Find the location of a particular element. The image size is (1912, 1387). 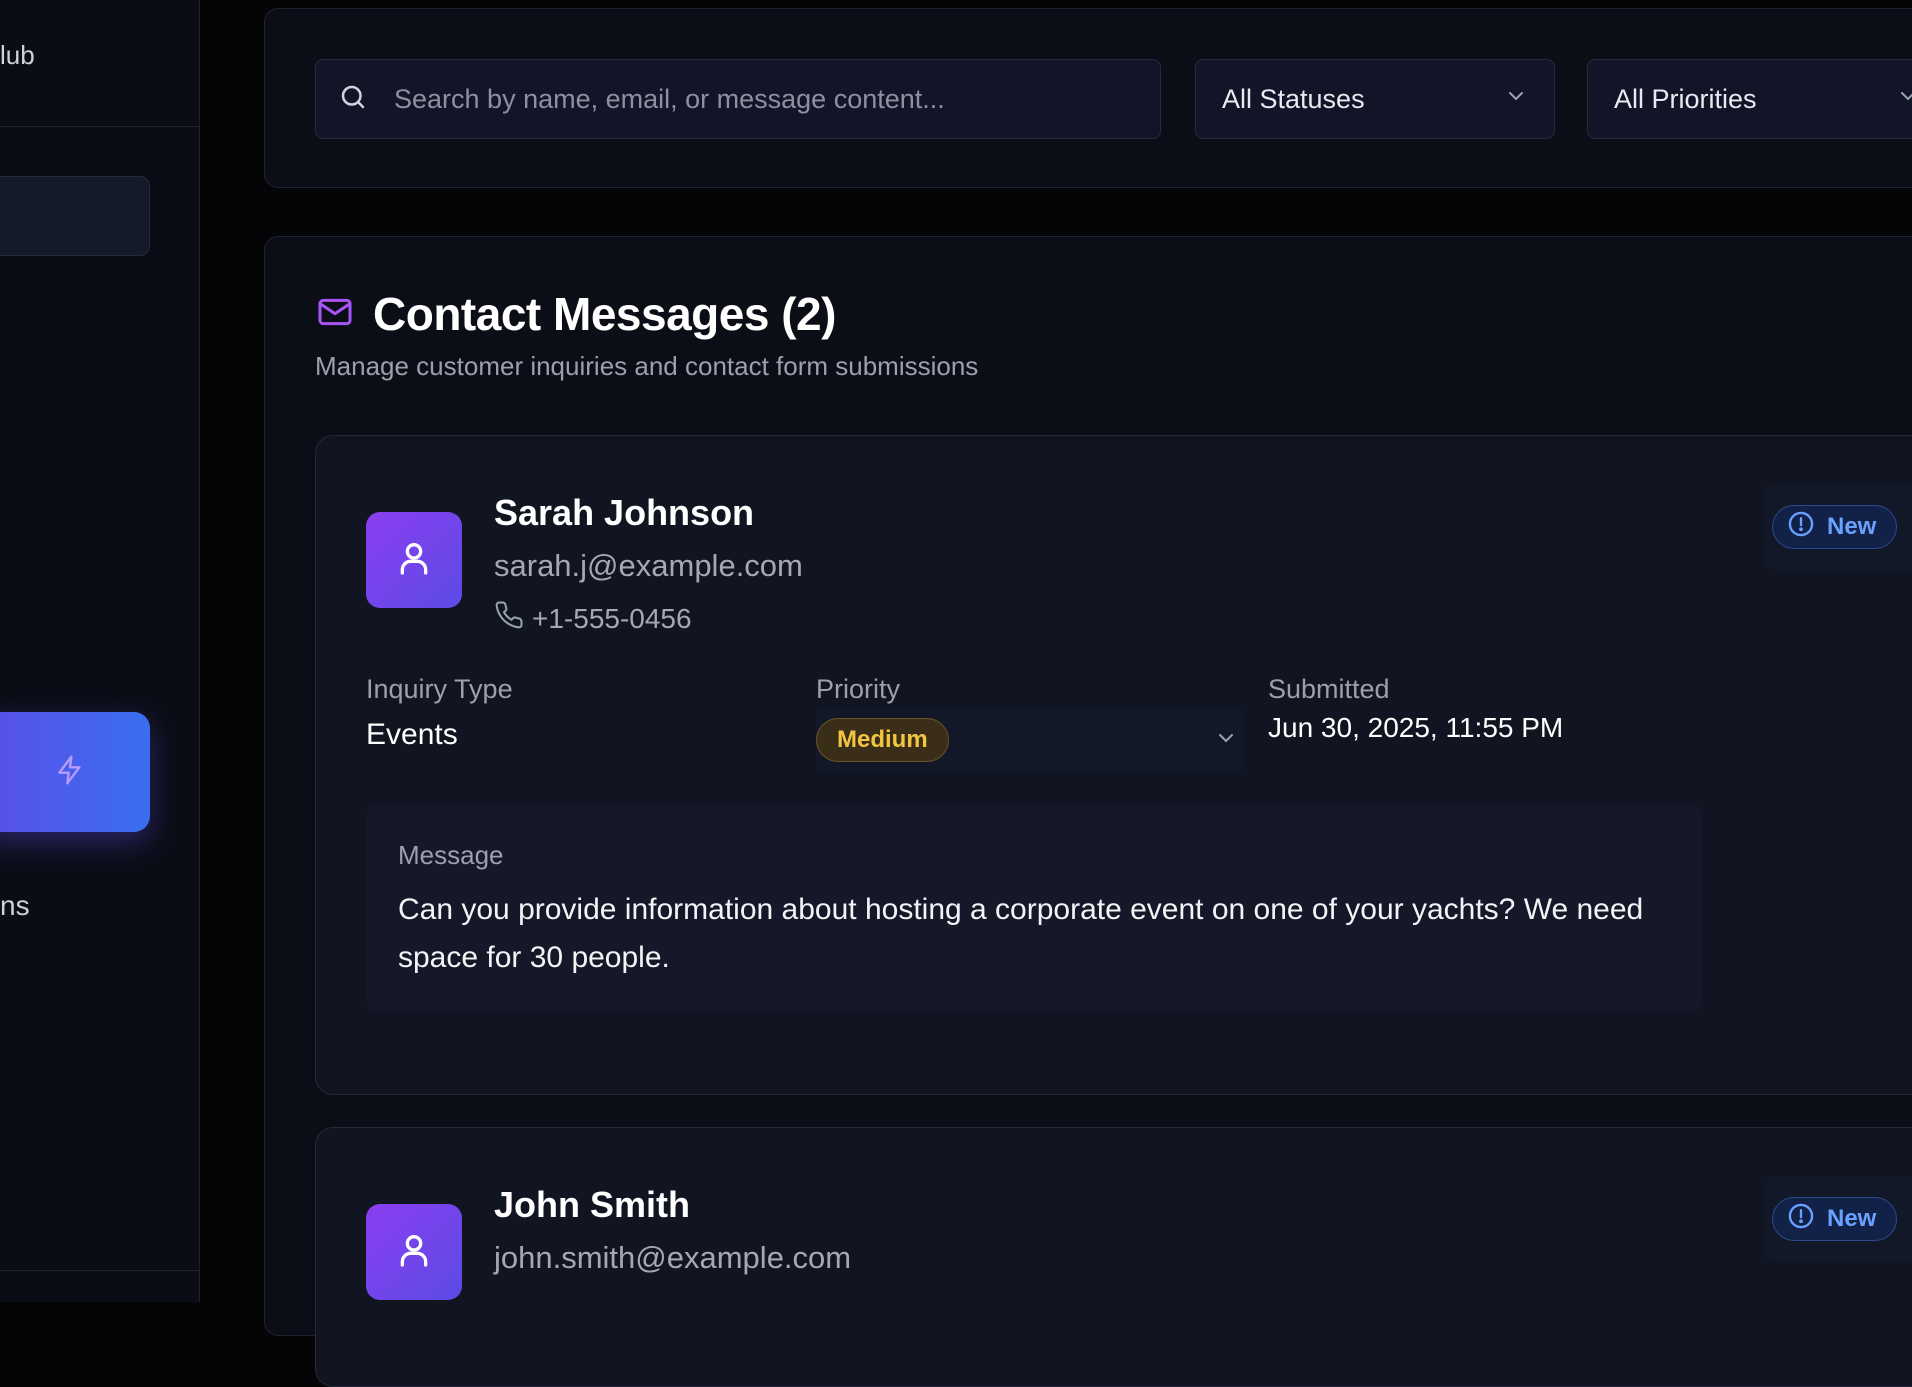

page-title: Contact Messages (2) is located at coordinates (604, 314).